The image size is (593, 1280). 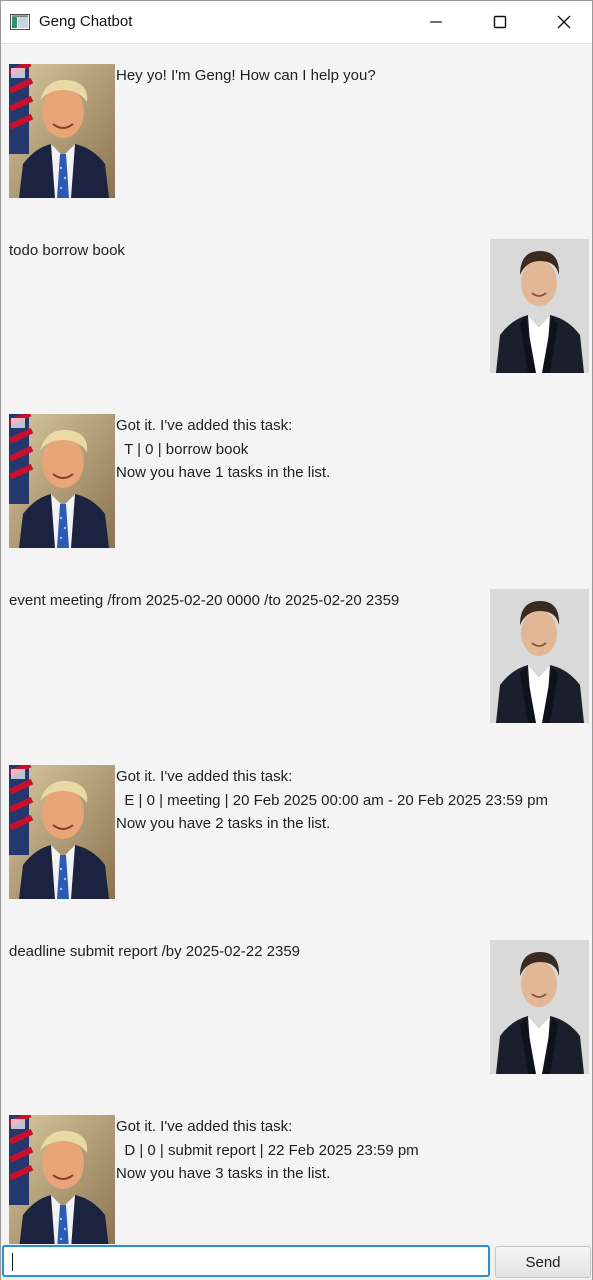 What do you see at coordinates (296, 112) in the screenshot?
I see `user-message: todo borrow book` at bounding box center [296, 112].